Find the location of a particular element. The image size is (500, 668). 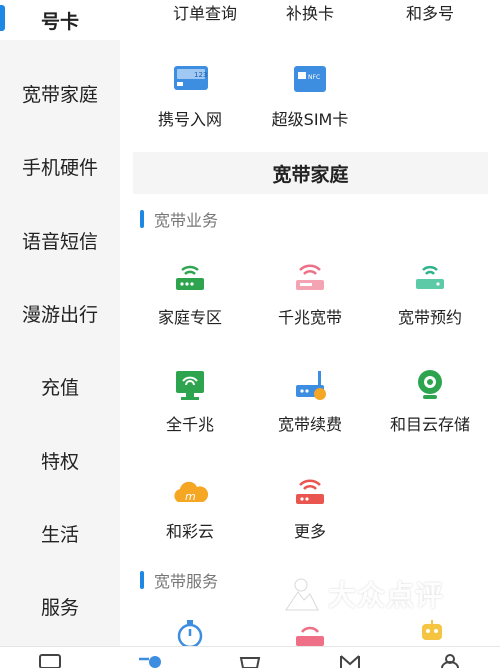

grid-item-label: 和多号 is located at coordinates (429, 13).